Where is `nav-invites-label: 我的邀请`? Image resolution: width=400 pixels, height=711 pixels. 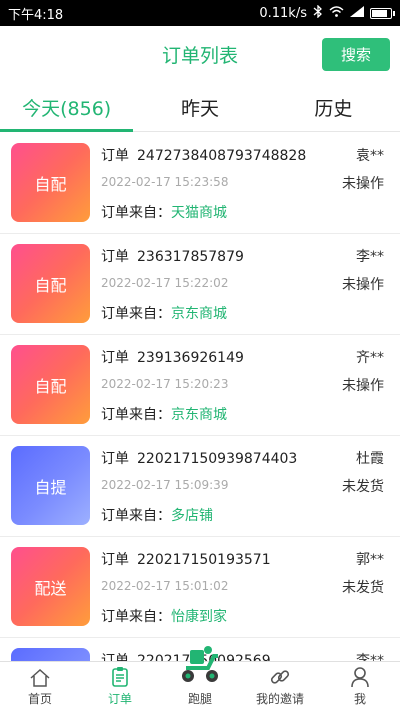 nav-invites-label: 我的邀请 is located at coordinates (279, 699).